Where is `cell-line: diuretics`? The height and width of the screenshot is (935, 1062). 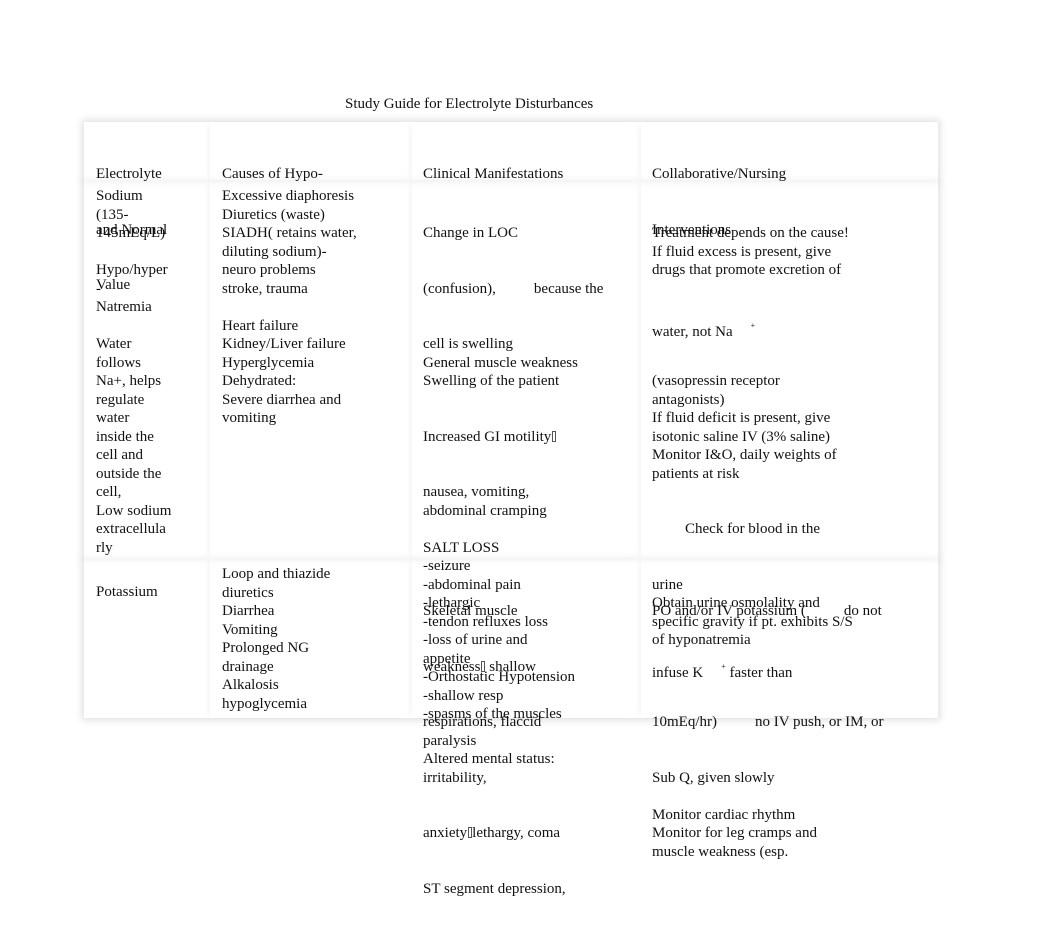
cell-line: diuretics is located at coordinates (248, 592).